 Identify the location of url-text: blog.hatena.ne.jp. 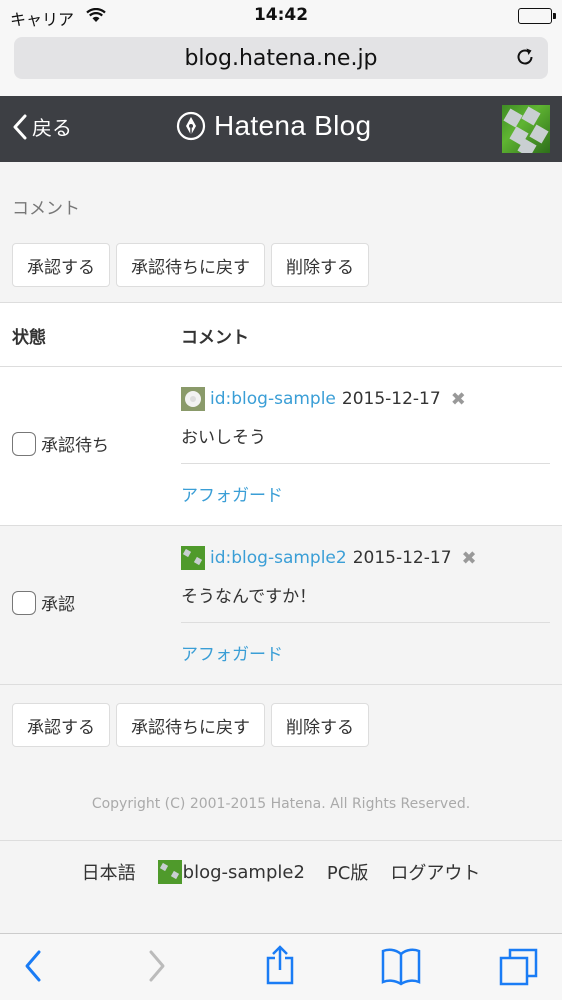
(281, 58).